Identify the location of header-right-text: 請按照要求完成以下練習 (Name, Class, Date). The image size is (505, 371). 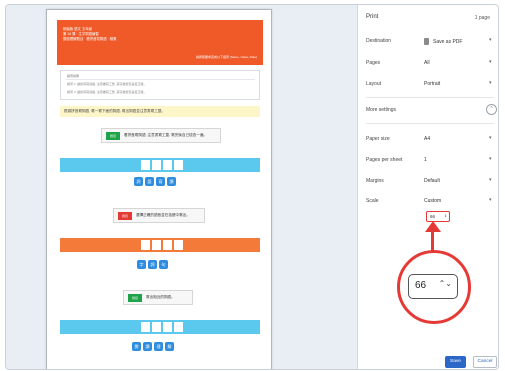
(226, 57).